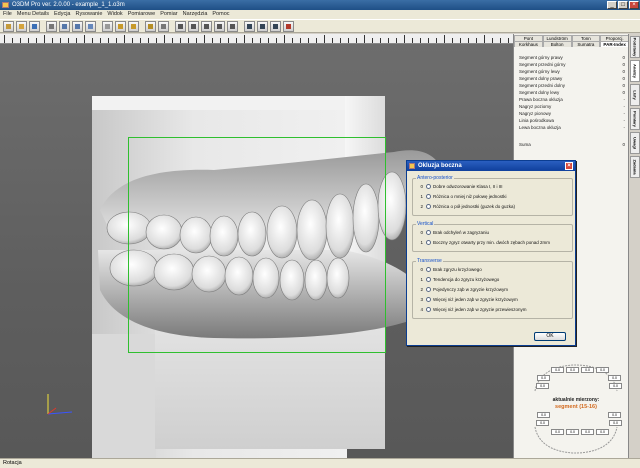  I want to click on view-front-icon, so click(180, 26).